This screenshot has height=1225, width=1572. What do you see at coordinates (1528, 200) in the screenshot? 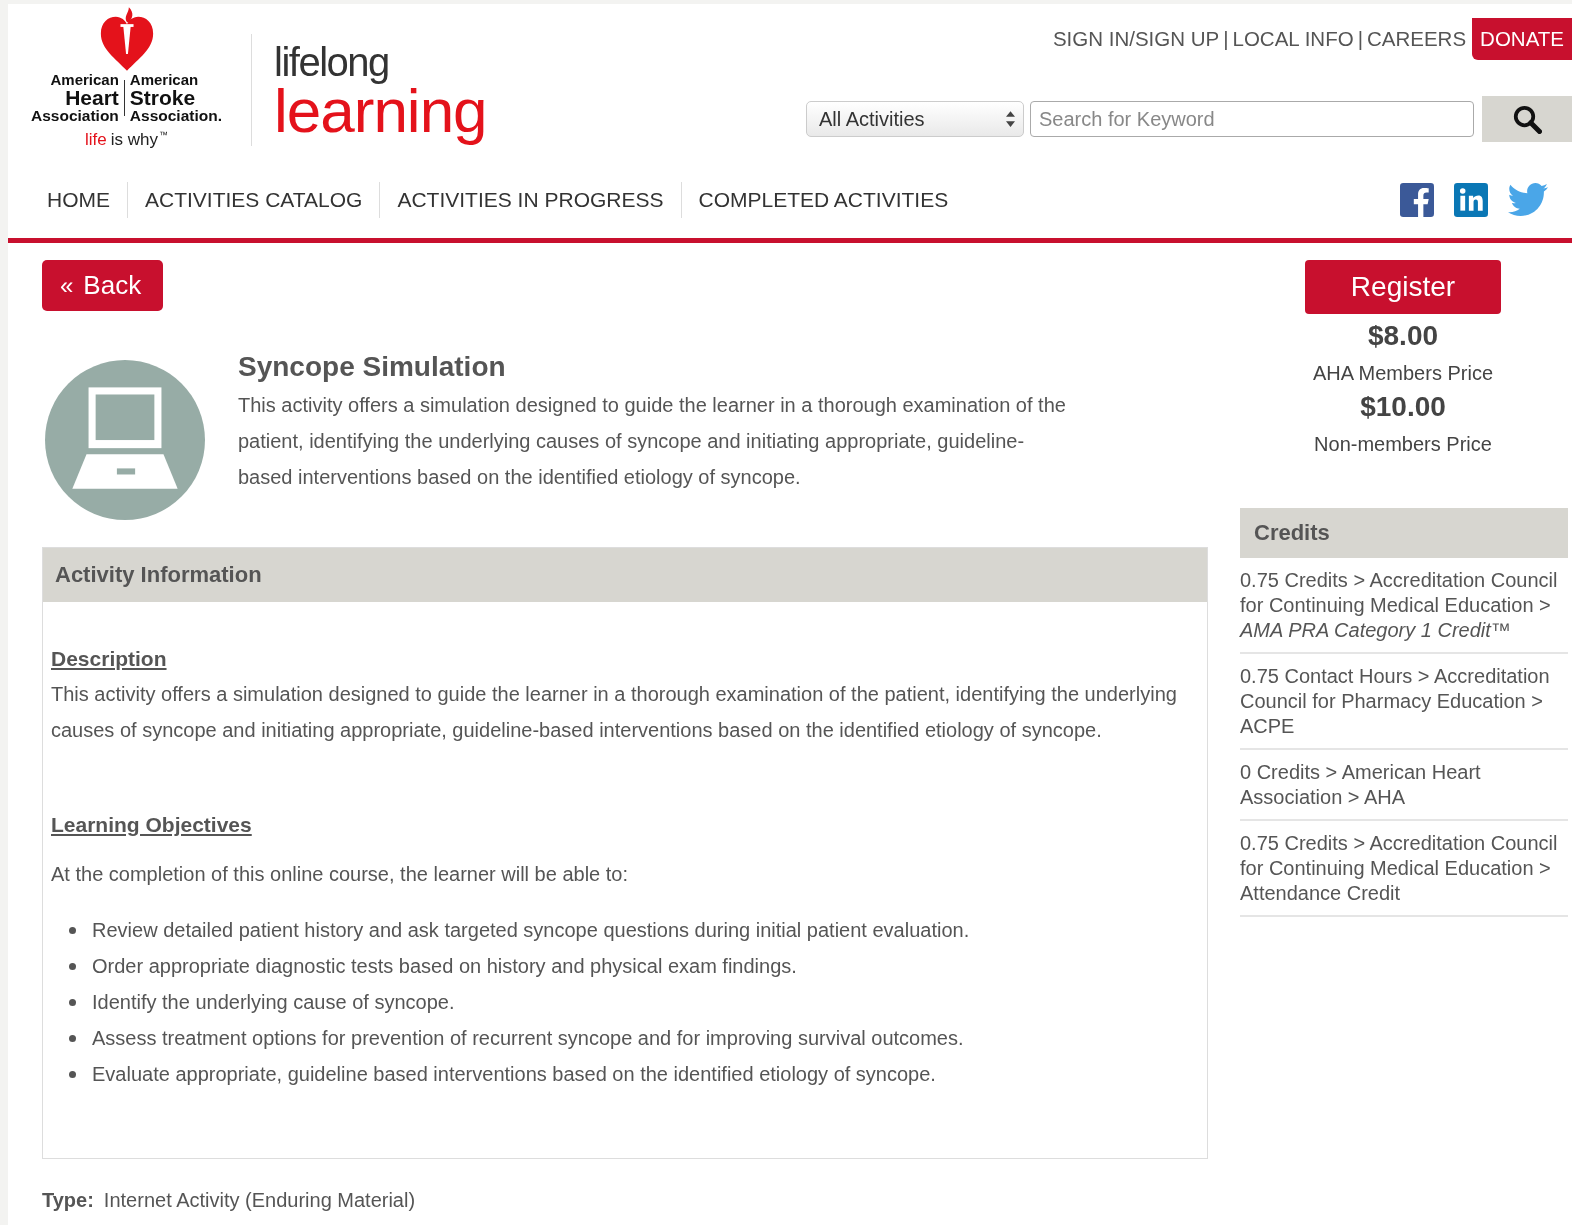
I see `bird-icon` at bounding box center [1528, 200].